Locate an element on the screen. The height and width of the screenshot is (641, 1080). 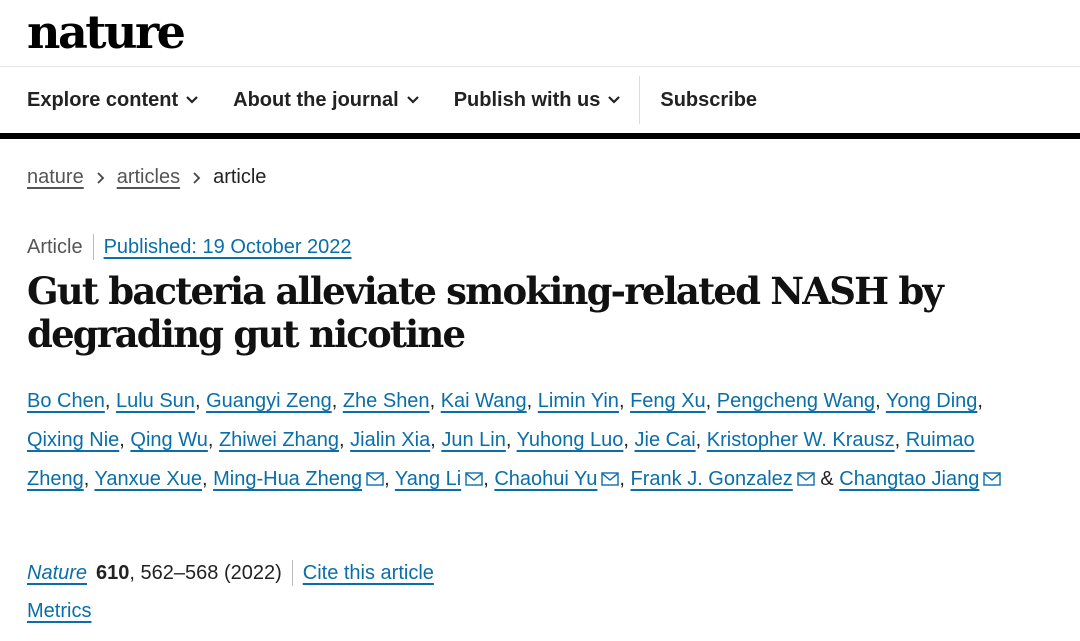
author-link: Yong Ding is located at coordinates (932, 401).